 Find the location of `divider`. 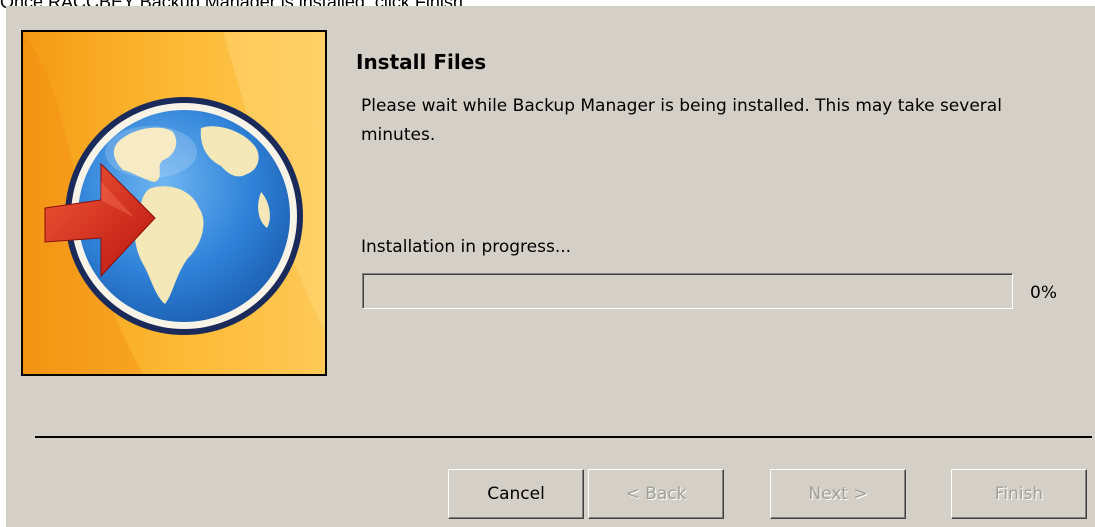

divider is located at coordinates (563, 437).